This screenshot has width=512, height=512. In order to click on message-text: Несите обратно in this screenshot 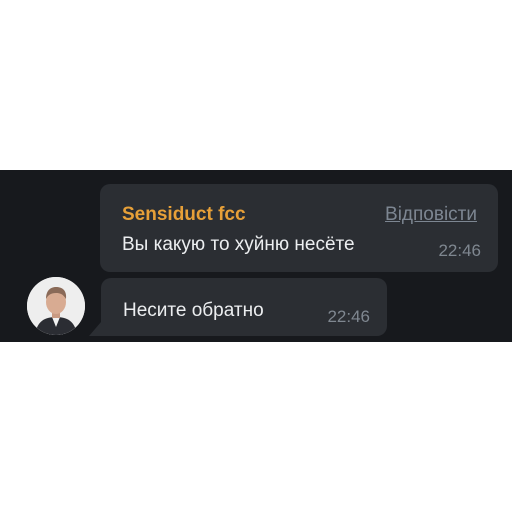, I will do `click(193, 310)`.